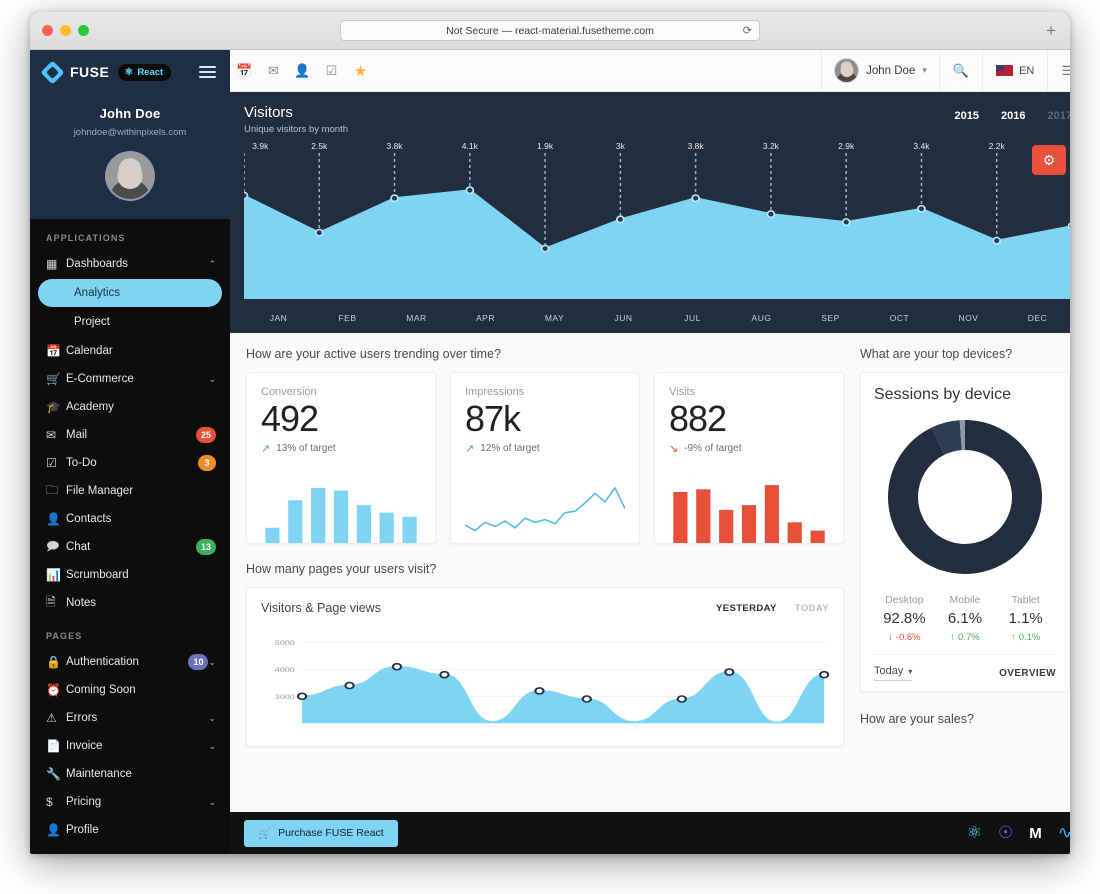 Image resolution: width=1100 pixels, height=894 pixels. Describe the element at coordinates (341, 448) in the screenshot. I see `stat-trend: ↗ 13% of target` at that location.